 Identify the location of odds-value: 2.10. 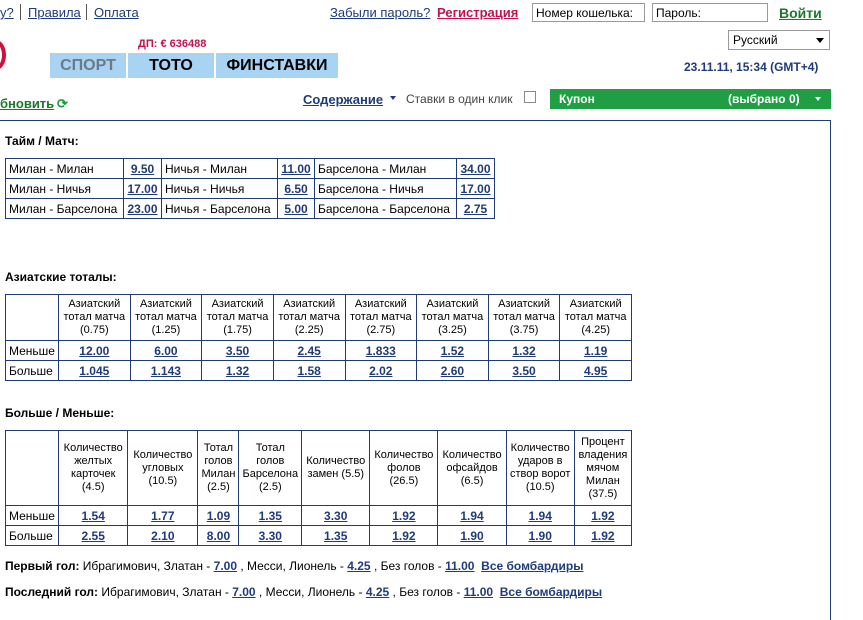
(162, 536).